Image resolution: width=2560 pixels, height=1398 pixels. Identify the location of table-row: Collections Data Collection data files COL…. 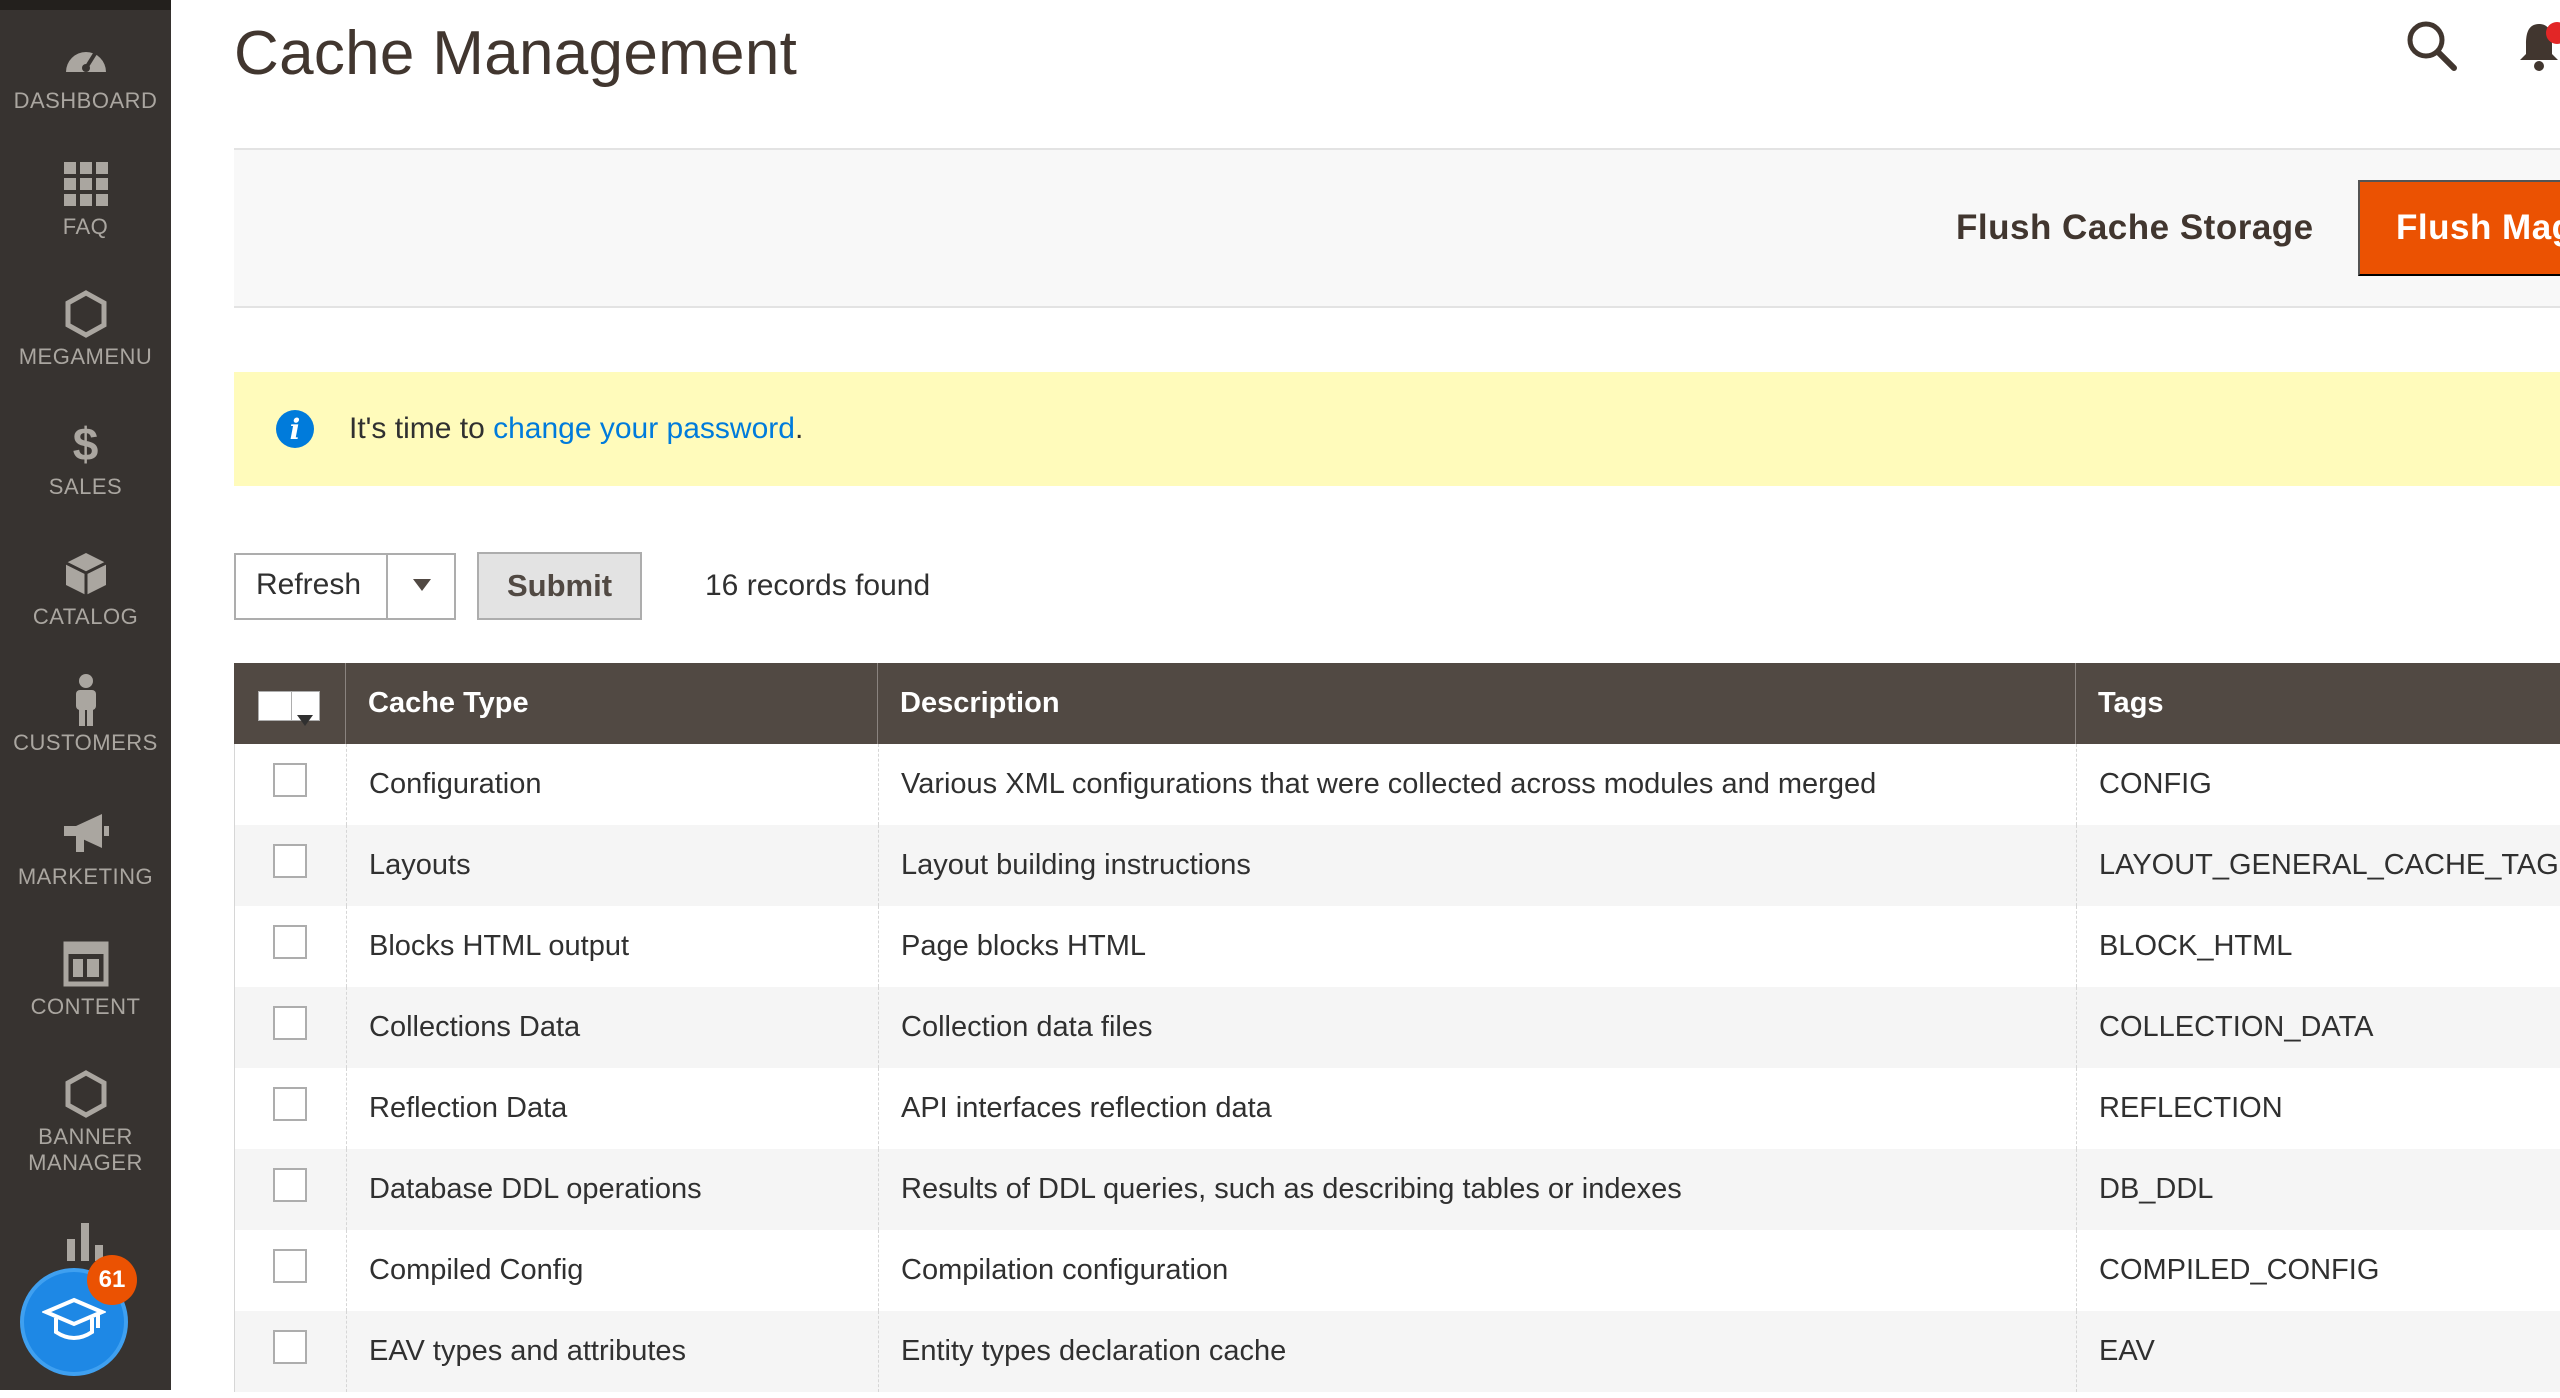
(1397, 1027).